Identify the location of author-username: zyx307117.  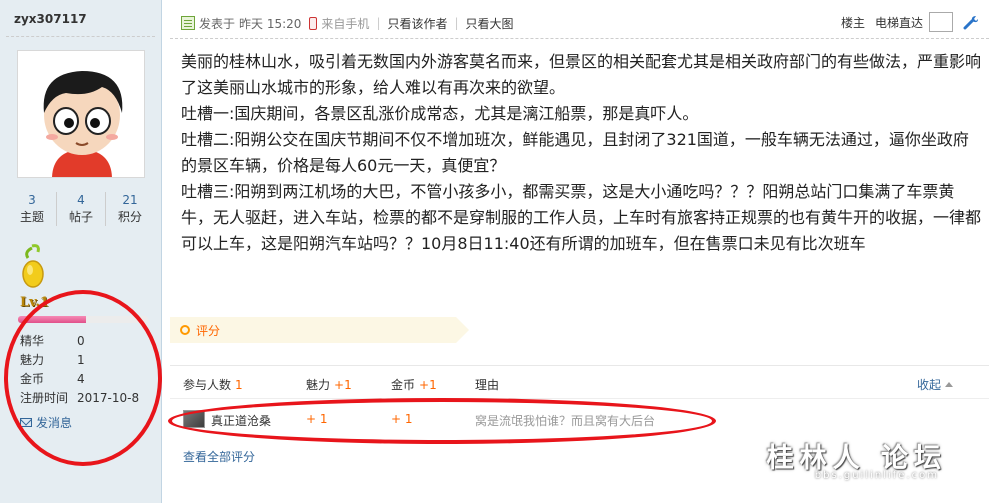
(50, 19).